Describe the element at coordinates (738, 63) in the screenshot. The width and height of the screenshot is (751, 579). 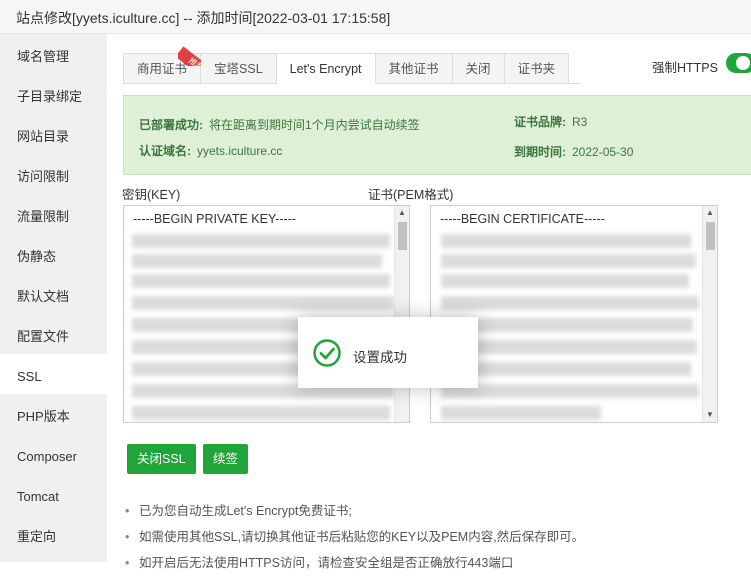
I see `force-https-toggle` at that location.